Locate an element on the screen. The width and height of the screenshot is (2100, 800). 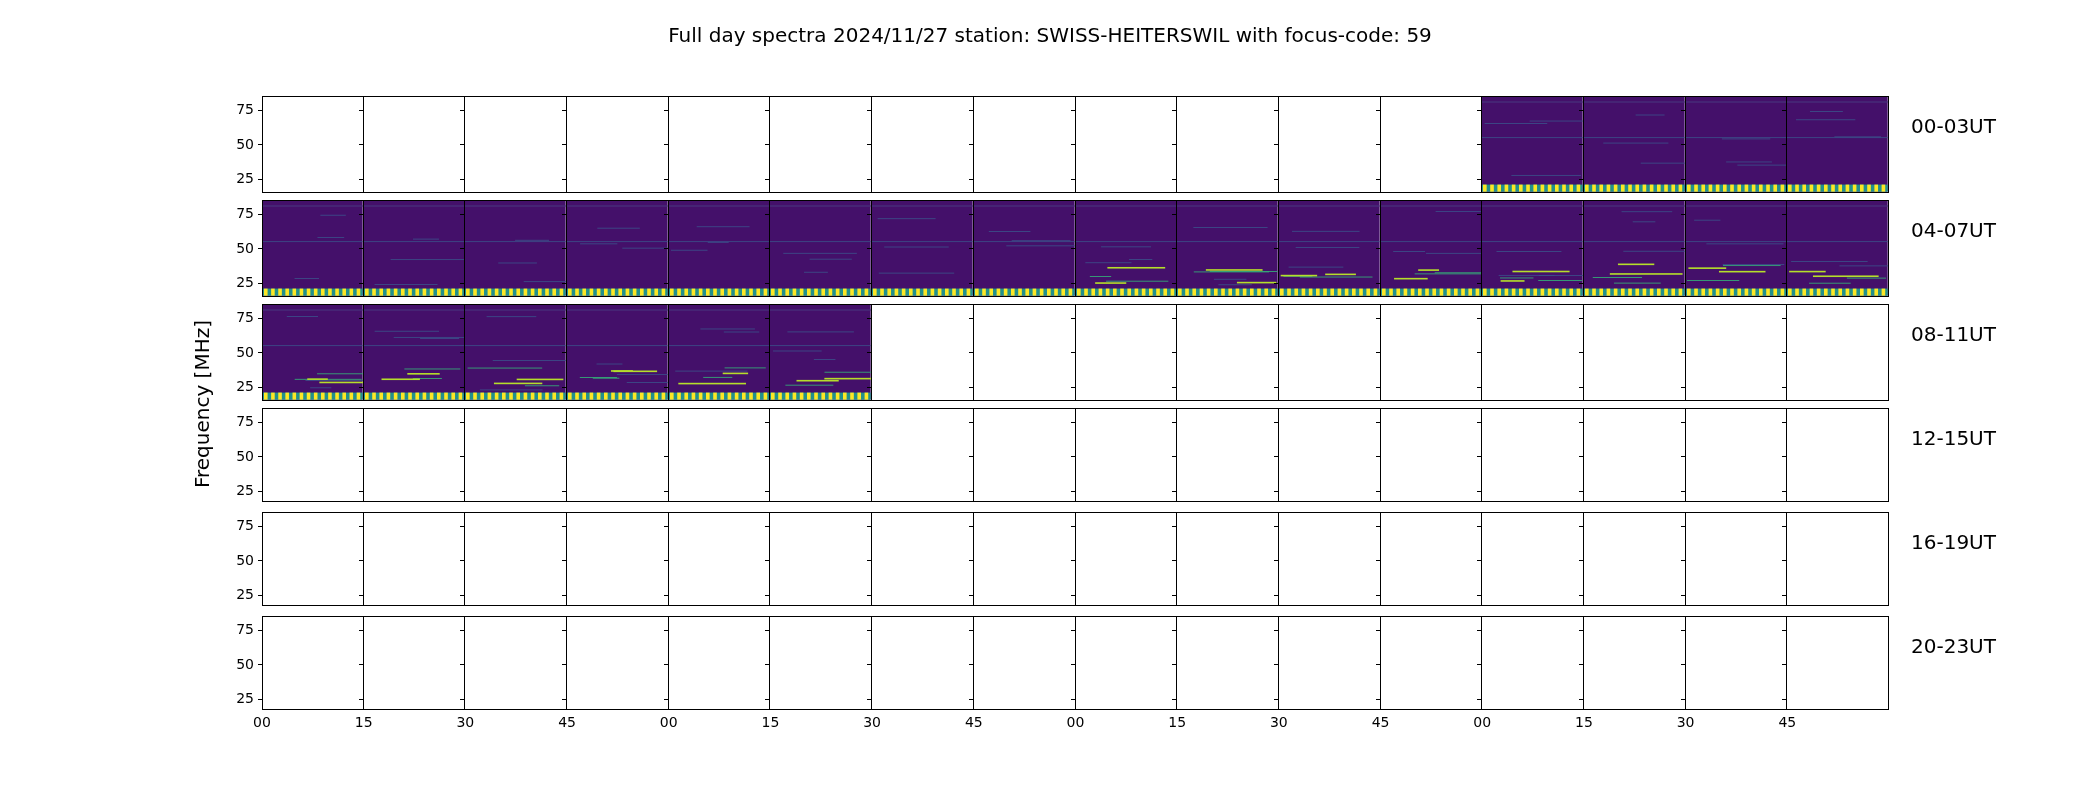
row-label: 12-15UT is located at coordinates (1953, 437).